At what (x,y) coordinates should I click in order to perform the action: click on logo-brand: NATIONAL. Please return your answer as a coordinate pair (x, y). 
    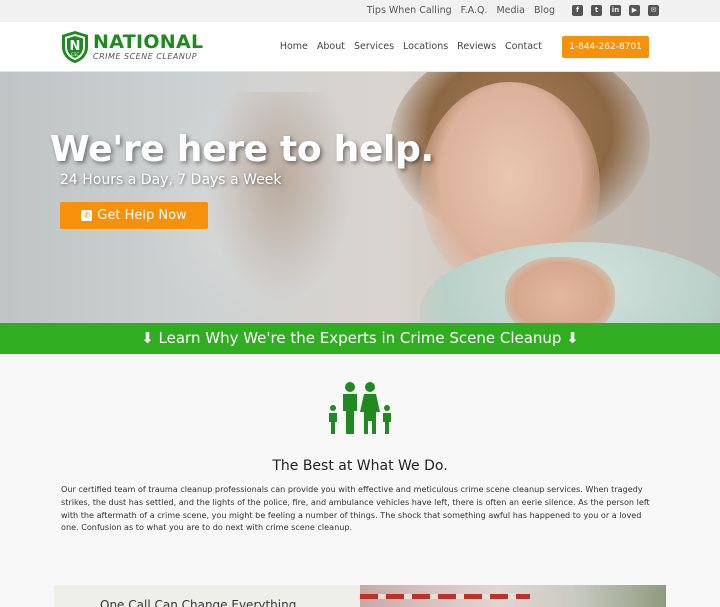
    Looking at the image, I should click on (148, 42).